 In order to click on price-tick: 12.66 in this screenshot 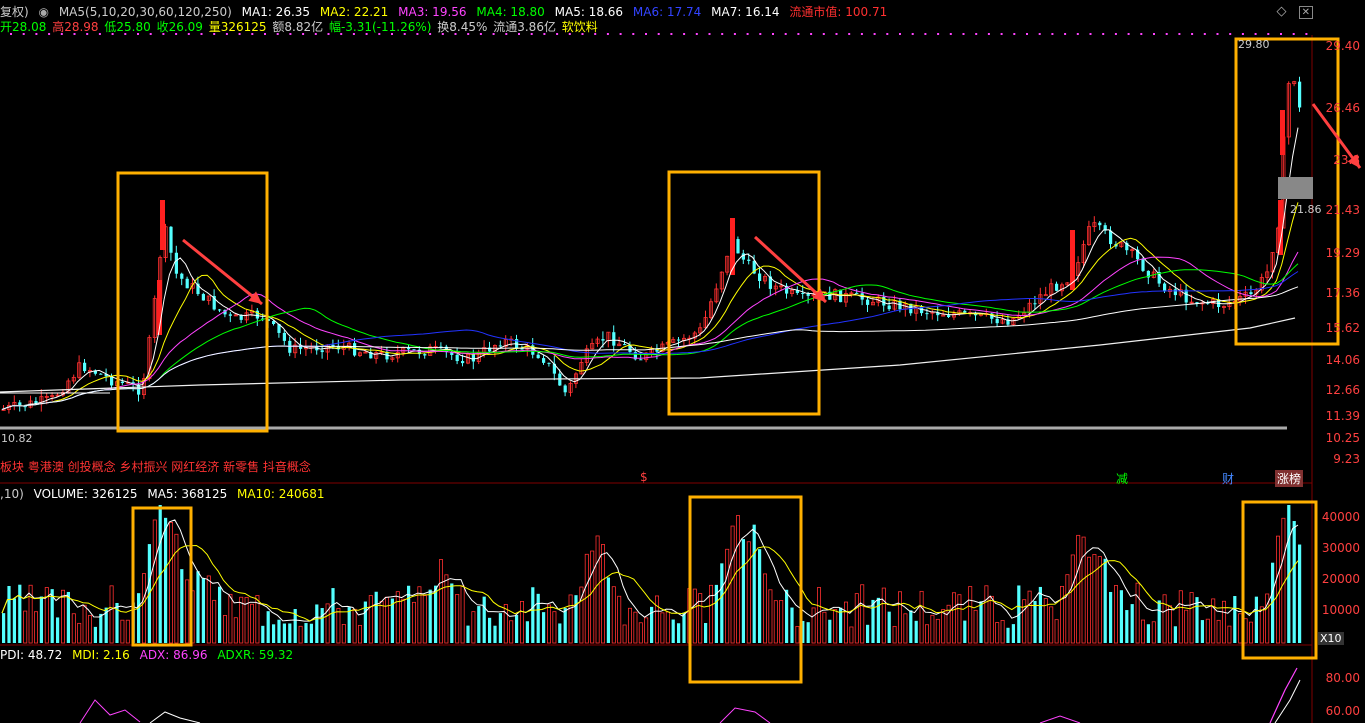, I will do `click(1342, 390)`.